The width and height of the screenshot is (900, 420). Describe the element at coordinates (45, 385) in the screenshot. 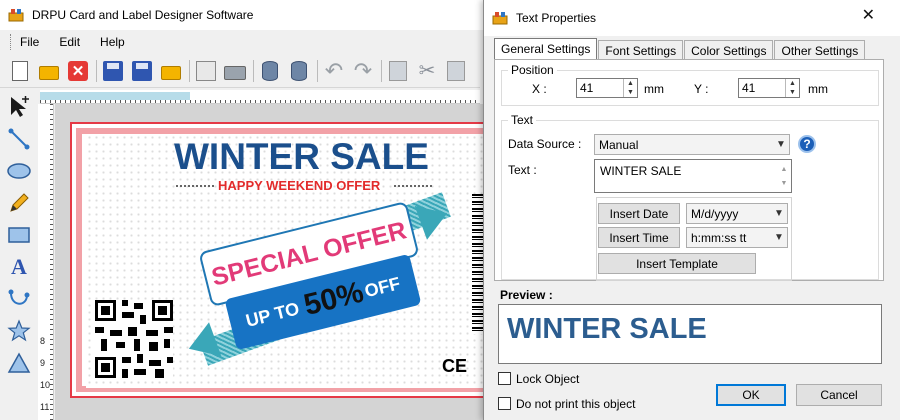

I see `ruler-number: 10` at that location.